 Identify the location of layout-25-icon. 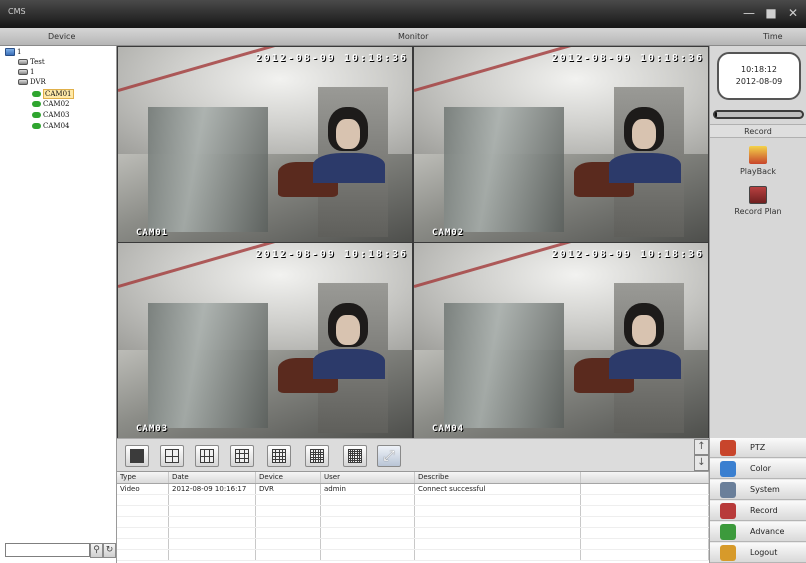
(317, 456).